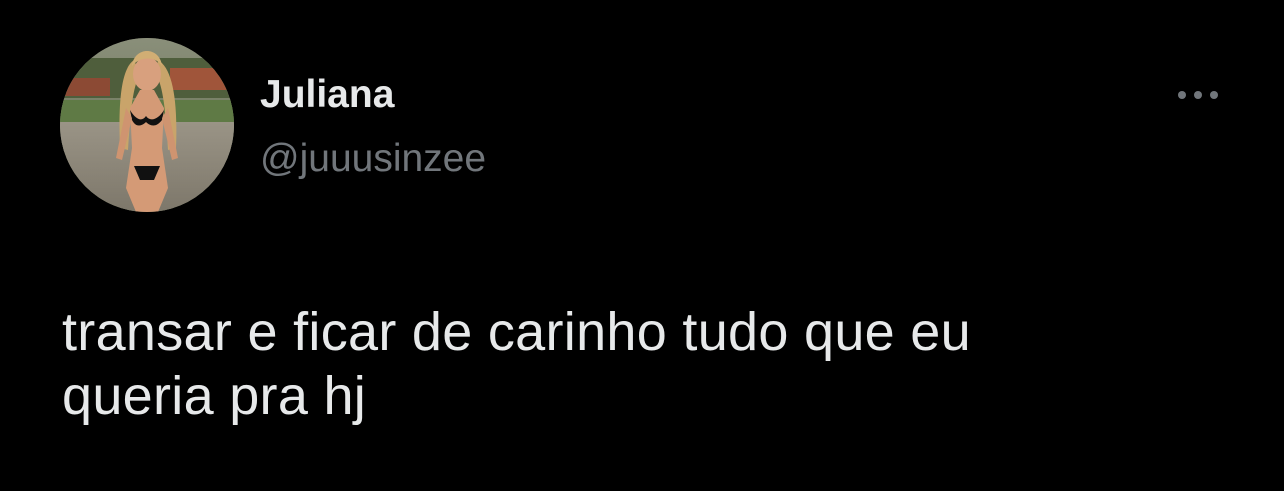 This screenshot has height=491, width=1284. Describe the element at coordinates (327, 95) in the screenshot. I see `author-display-name: Juliana` at that location.